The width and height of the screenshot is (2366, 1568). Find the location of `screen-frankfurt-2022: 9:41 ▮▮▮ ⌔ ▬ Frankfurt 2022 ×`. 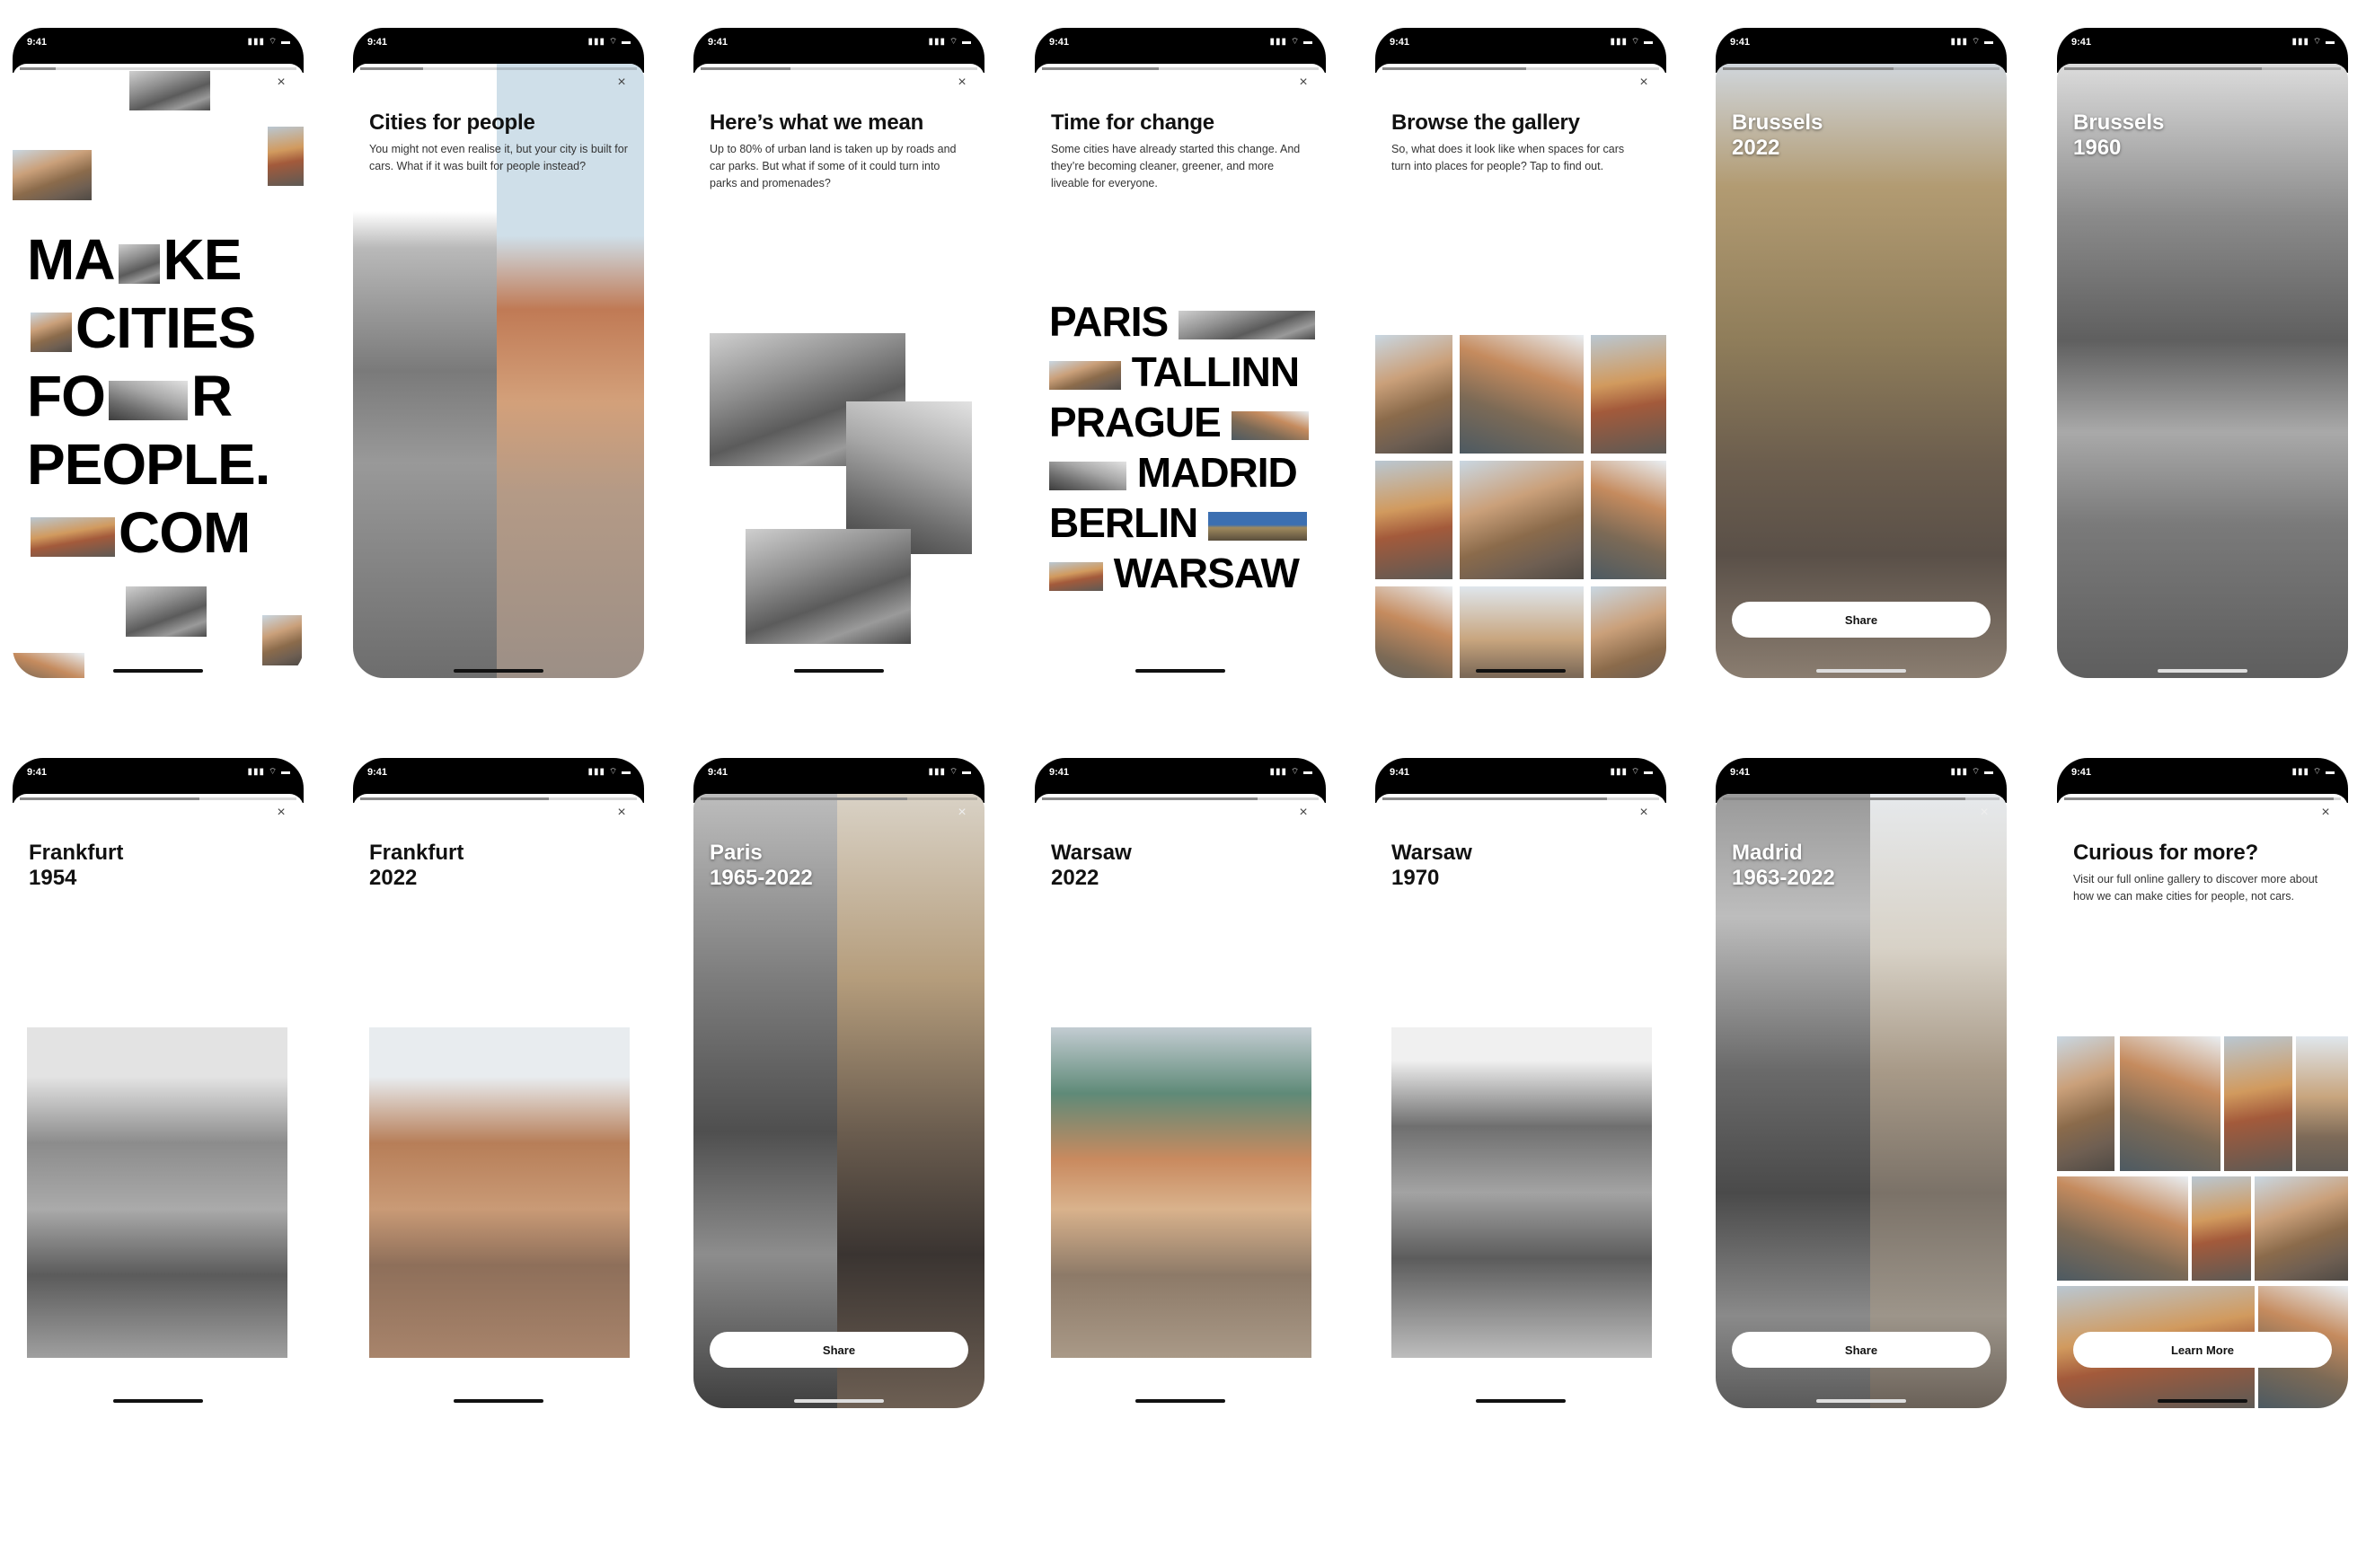

screen-frankfurt-2022: 9:41 ▮▮▮ ⌔ ▬ Frankfurt 2022 × is located at coordinates (499, 1083).